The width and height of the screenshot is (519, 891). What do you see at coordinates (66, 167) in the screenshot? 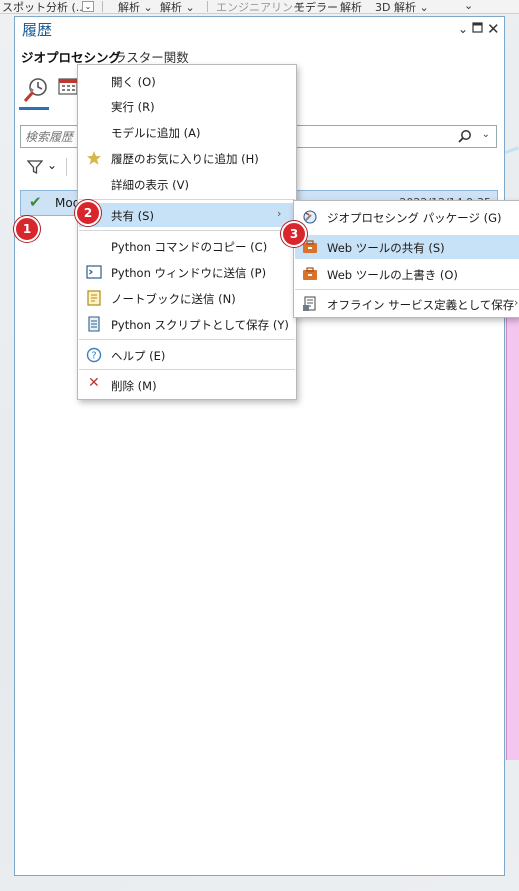
I see `toolbar-separator` at bounding box center [66, 167].